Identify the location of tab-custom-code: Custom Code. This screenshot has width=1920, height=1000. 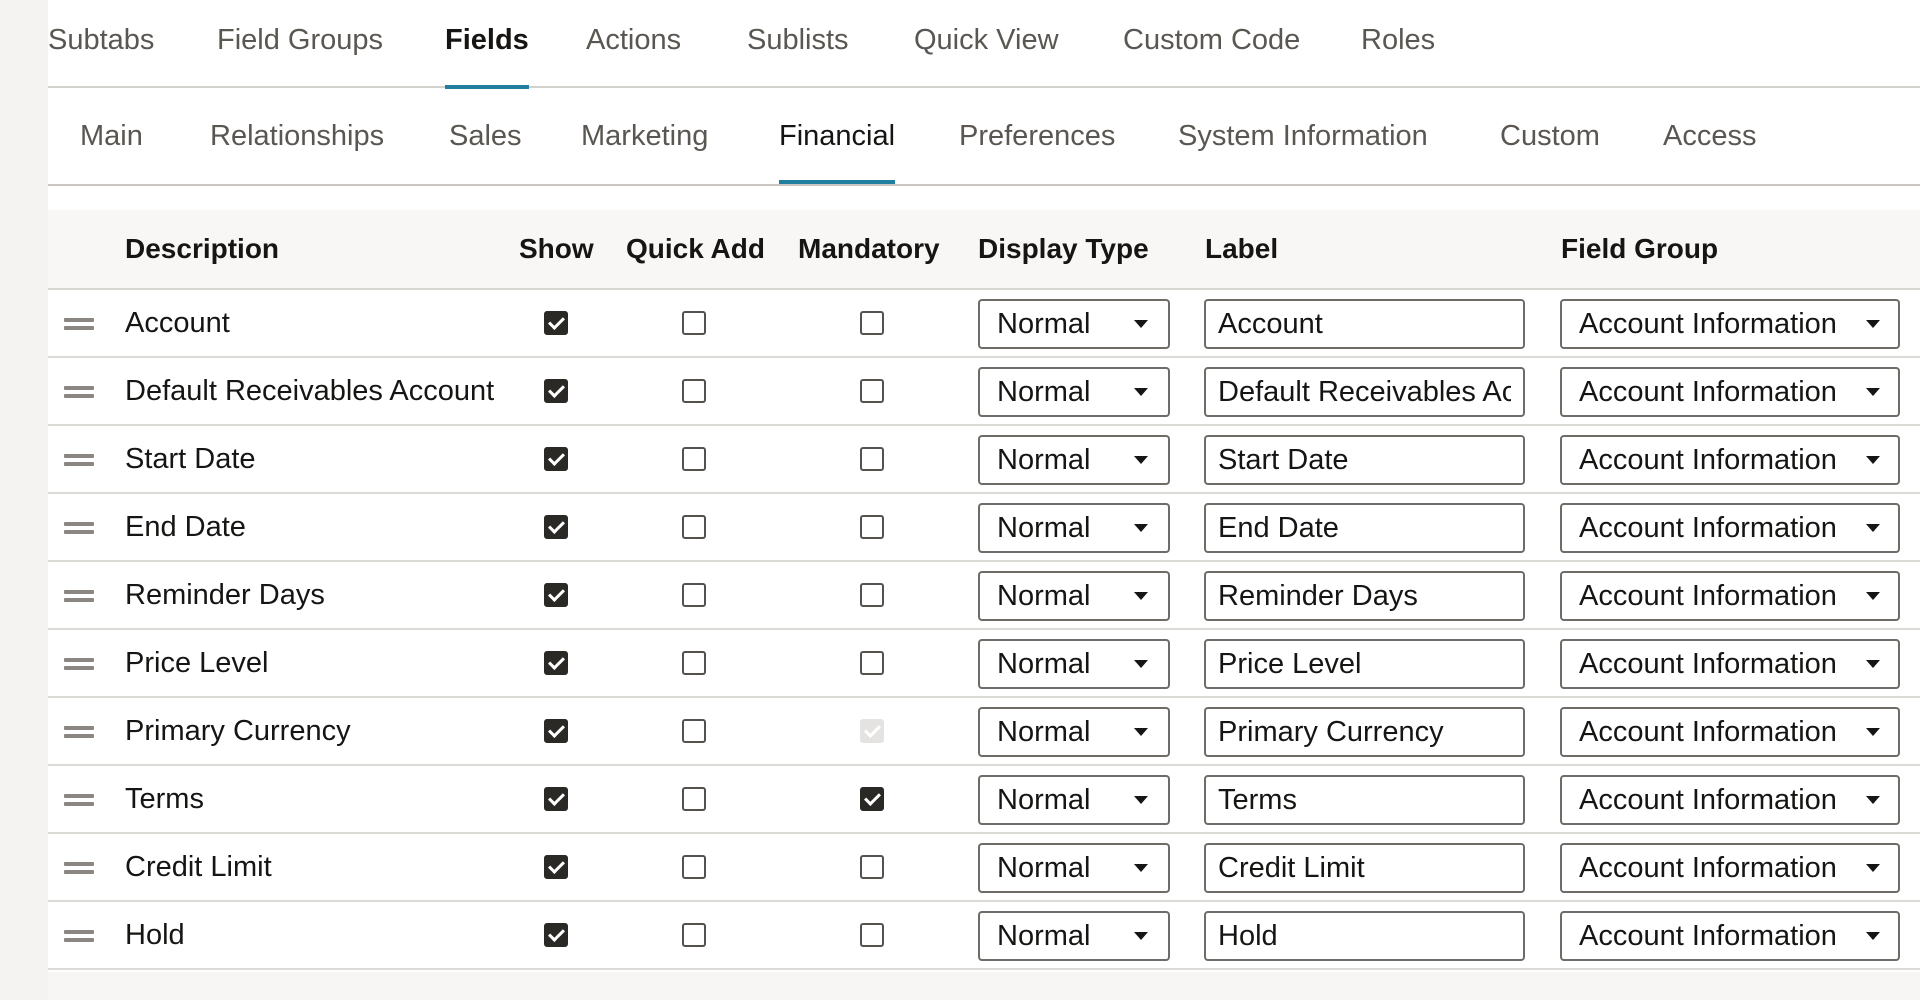
(1211, 44).